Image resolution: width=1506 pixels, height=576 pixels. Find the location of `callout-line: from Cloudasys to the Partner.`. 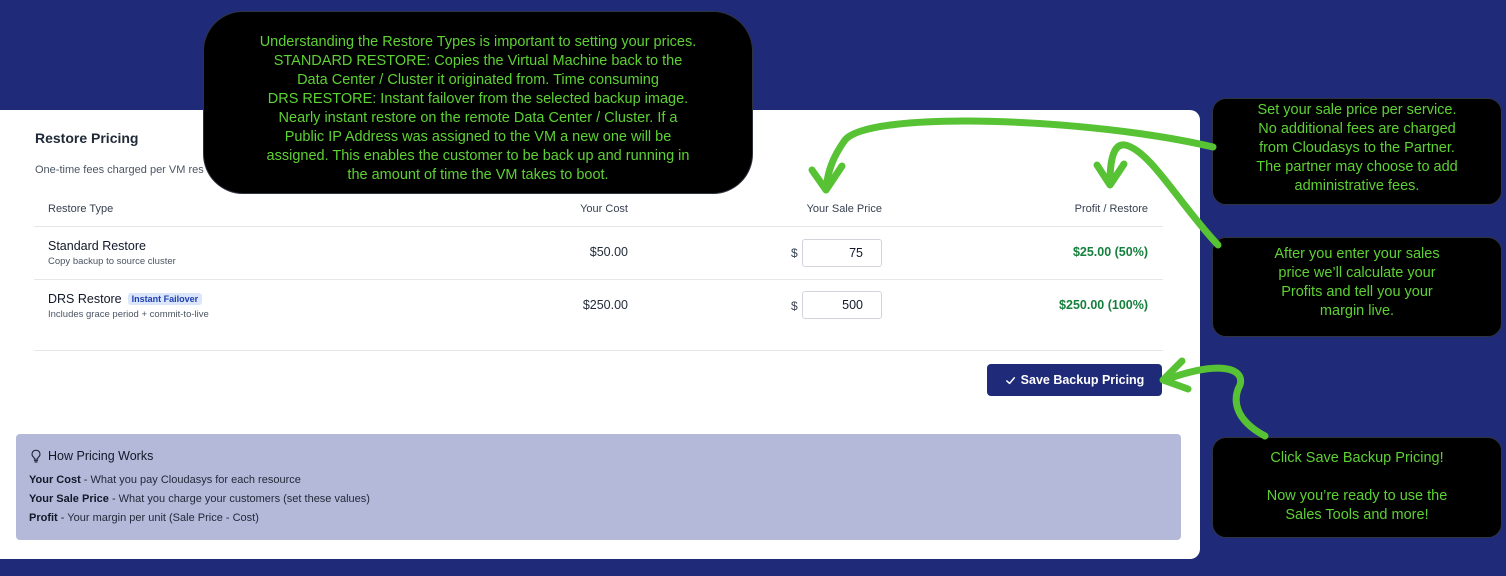

callout-line: from Cloudasys to the Partner. is located at coordinates (1357, 148).